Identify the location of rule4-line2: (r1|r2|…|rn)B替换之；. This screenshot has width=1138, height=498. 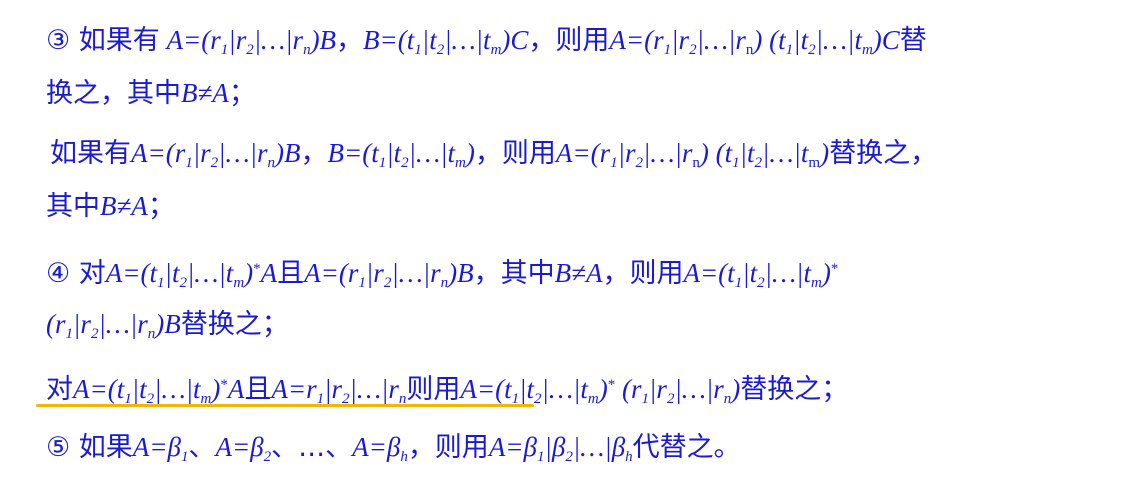
(167, 324).